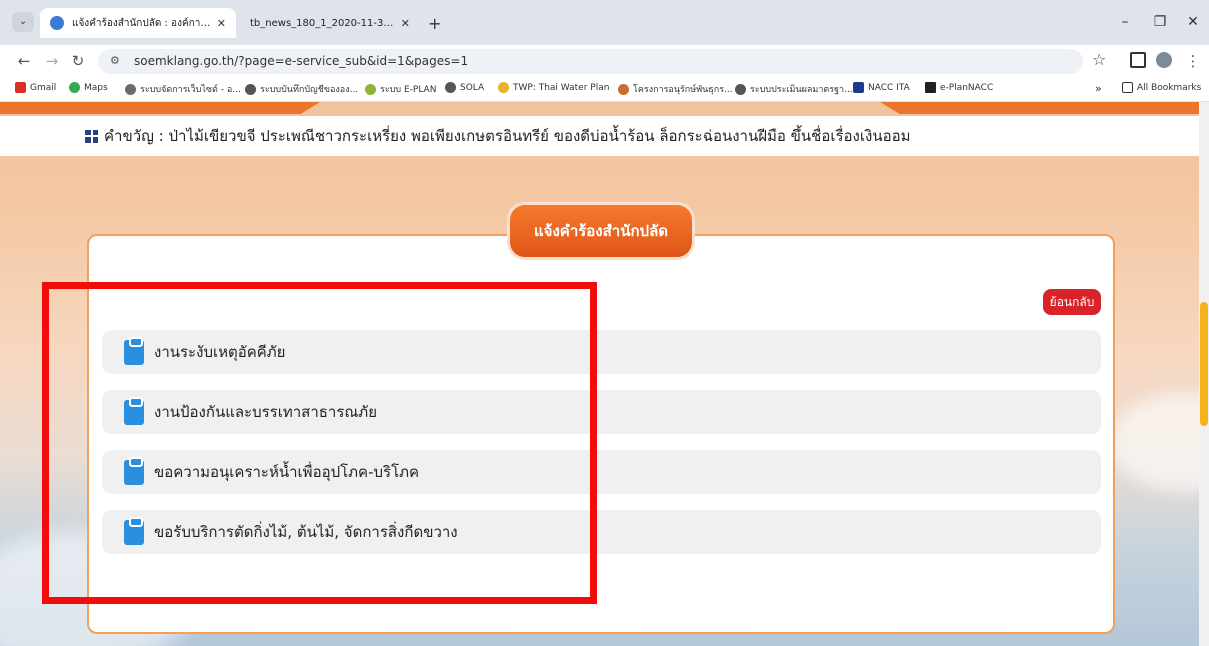  Describe the element at coordinates (858, 87) in the screenshot. I see `ita-icon` at that location.